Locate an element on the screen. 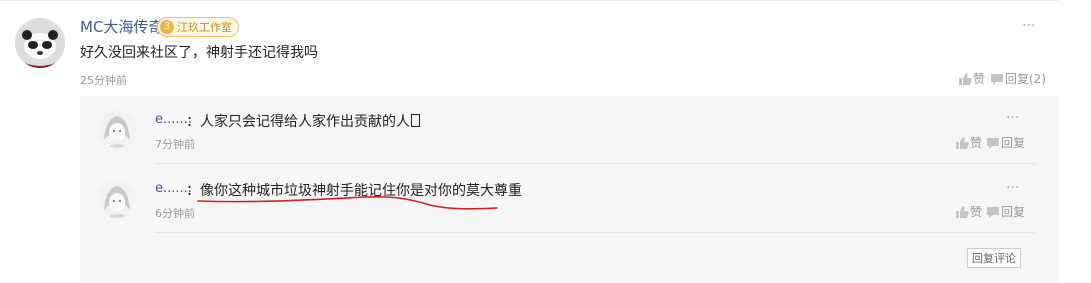 This screenshot has height=283, width=1091. reply-count-button: 回复(2) is located at coordinates (1018, 78).